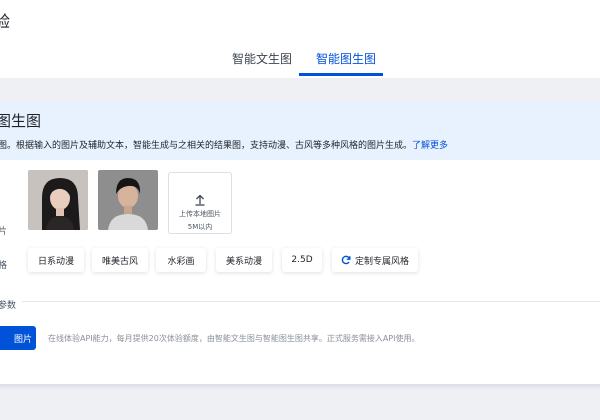 Image resolution: width=600 pixels, height=420 pixels. I want to click on upload-local-image: 上传本地图片 5M以内, so click(200, 203).